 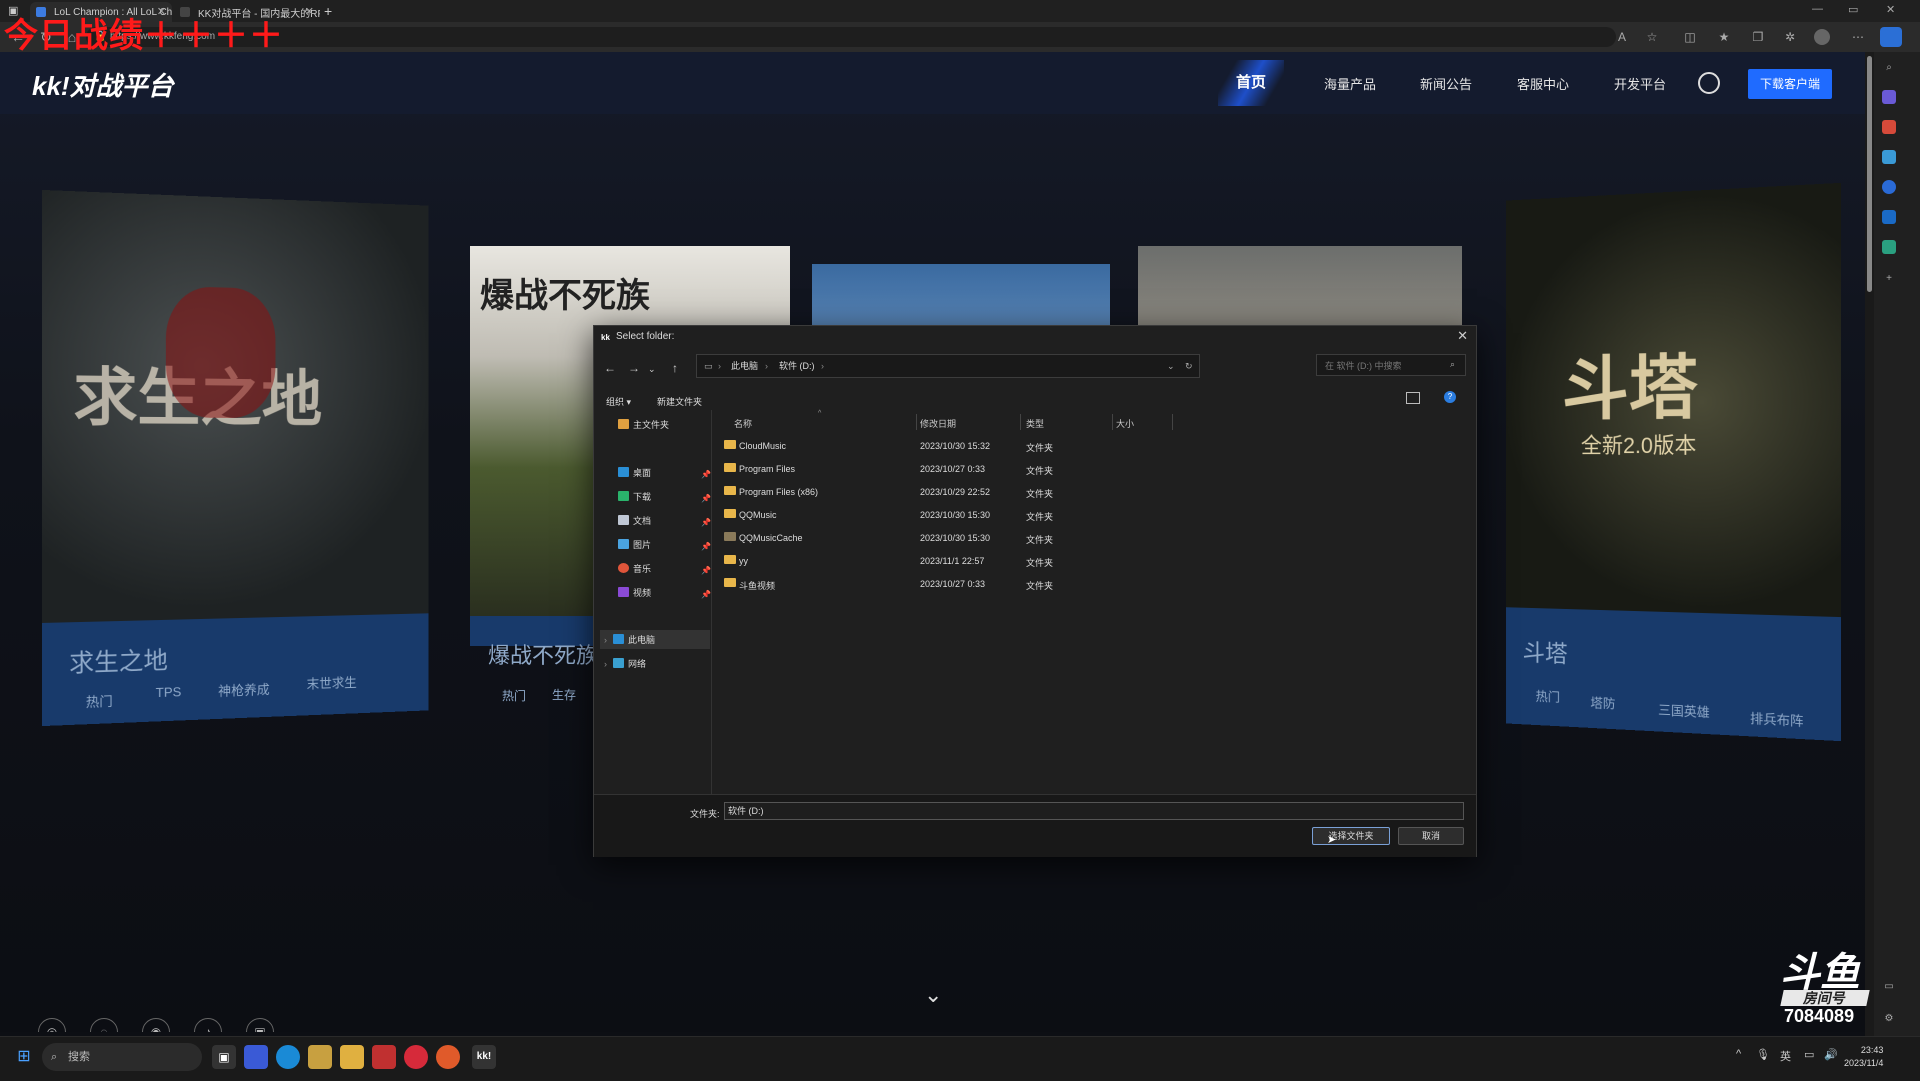 I want to click on breadcrumb-drive-d: 软件 (D:), so click(x=797, y=366).